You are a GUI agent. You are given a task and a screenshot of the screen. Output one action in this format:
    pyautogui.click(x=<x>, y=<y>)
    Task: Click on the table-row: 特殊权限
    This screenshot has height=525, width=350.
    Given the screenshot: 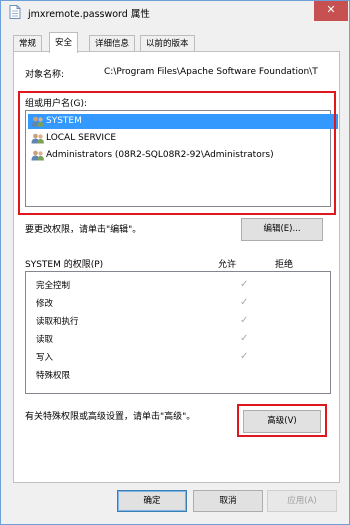 What is the action you would take?
    pyautogui.click(x=176, y=376)
    